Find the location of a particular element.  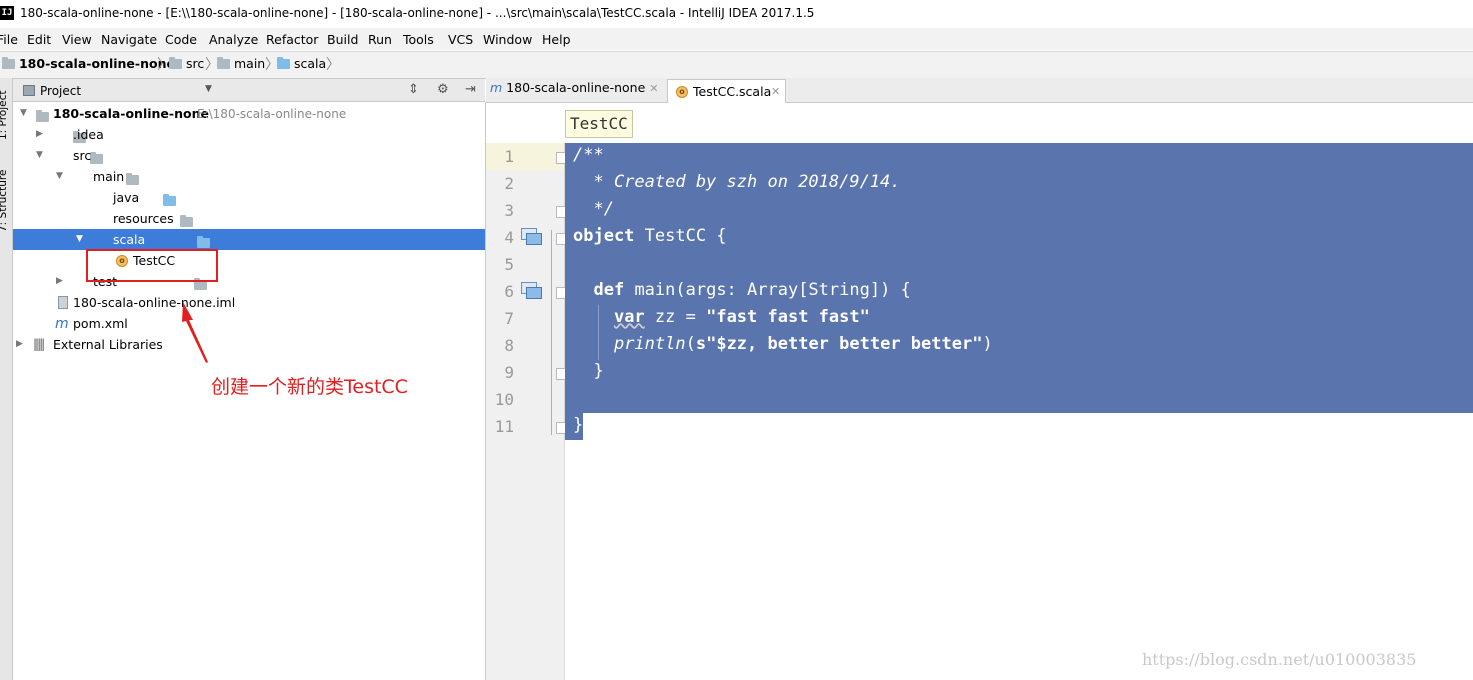

annotation-text: 创建一个新的类TestCC is located at coordinates (309, 387).